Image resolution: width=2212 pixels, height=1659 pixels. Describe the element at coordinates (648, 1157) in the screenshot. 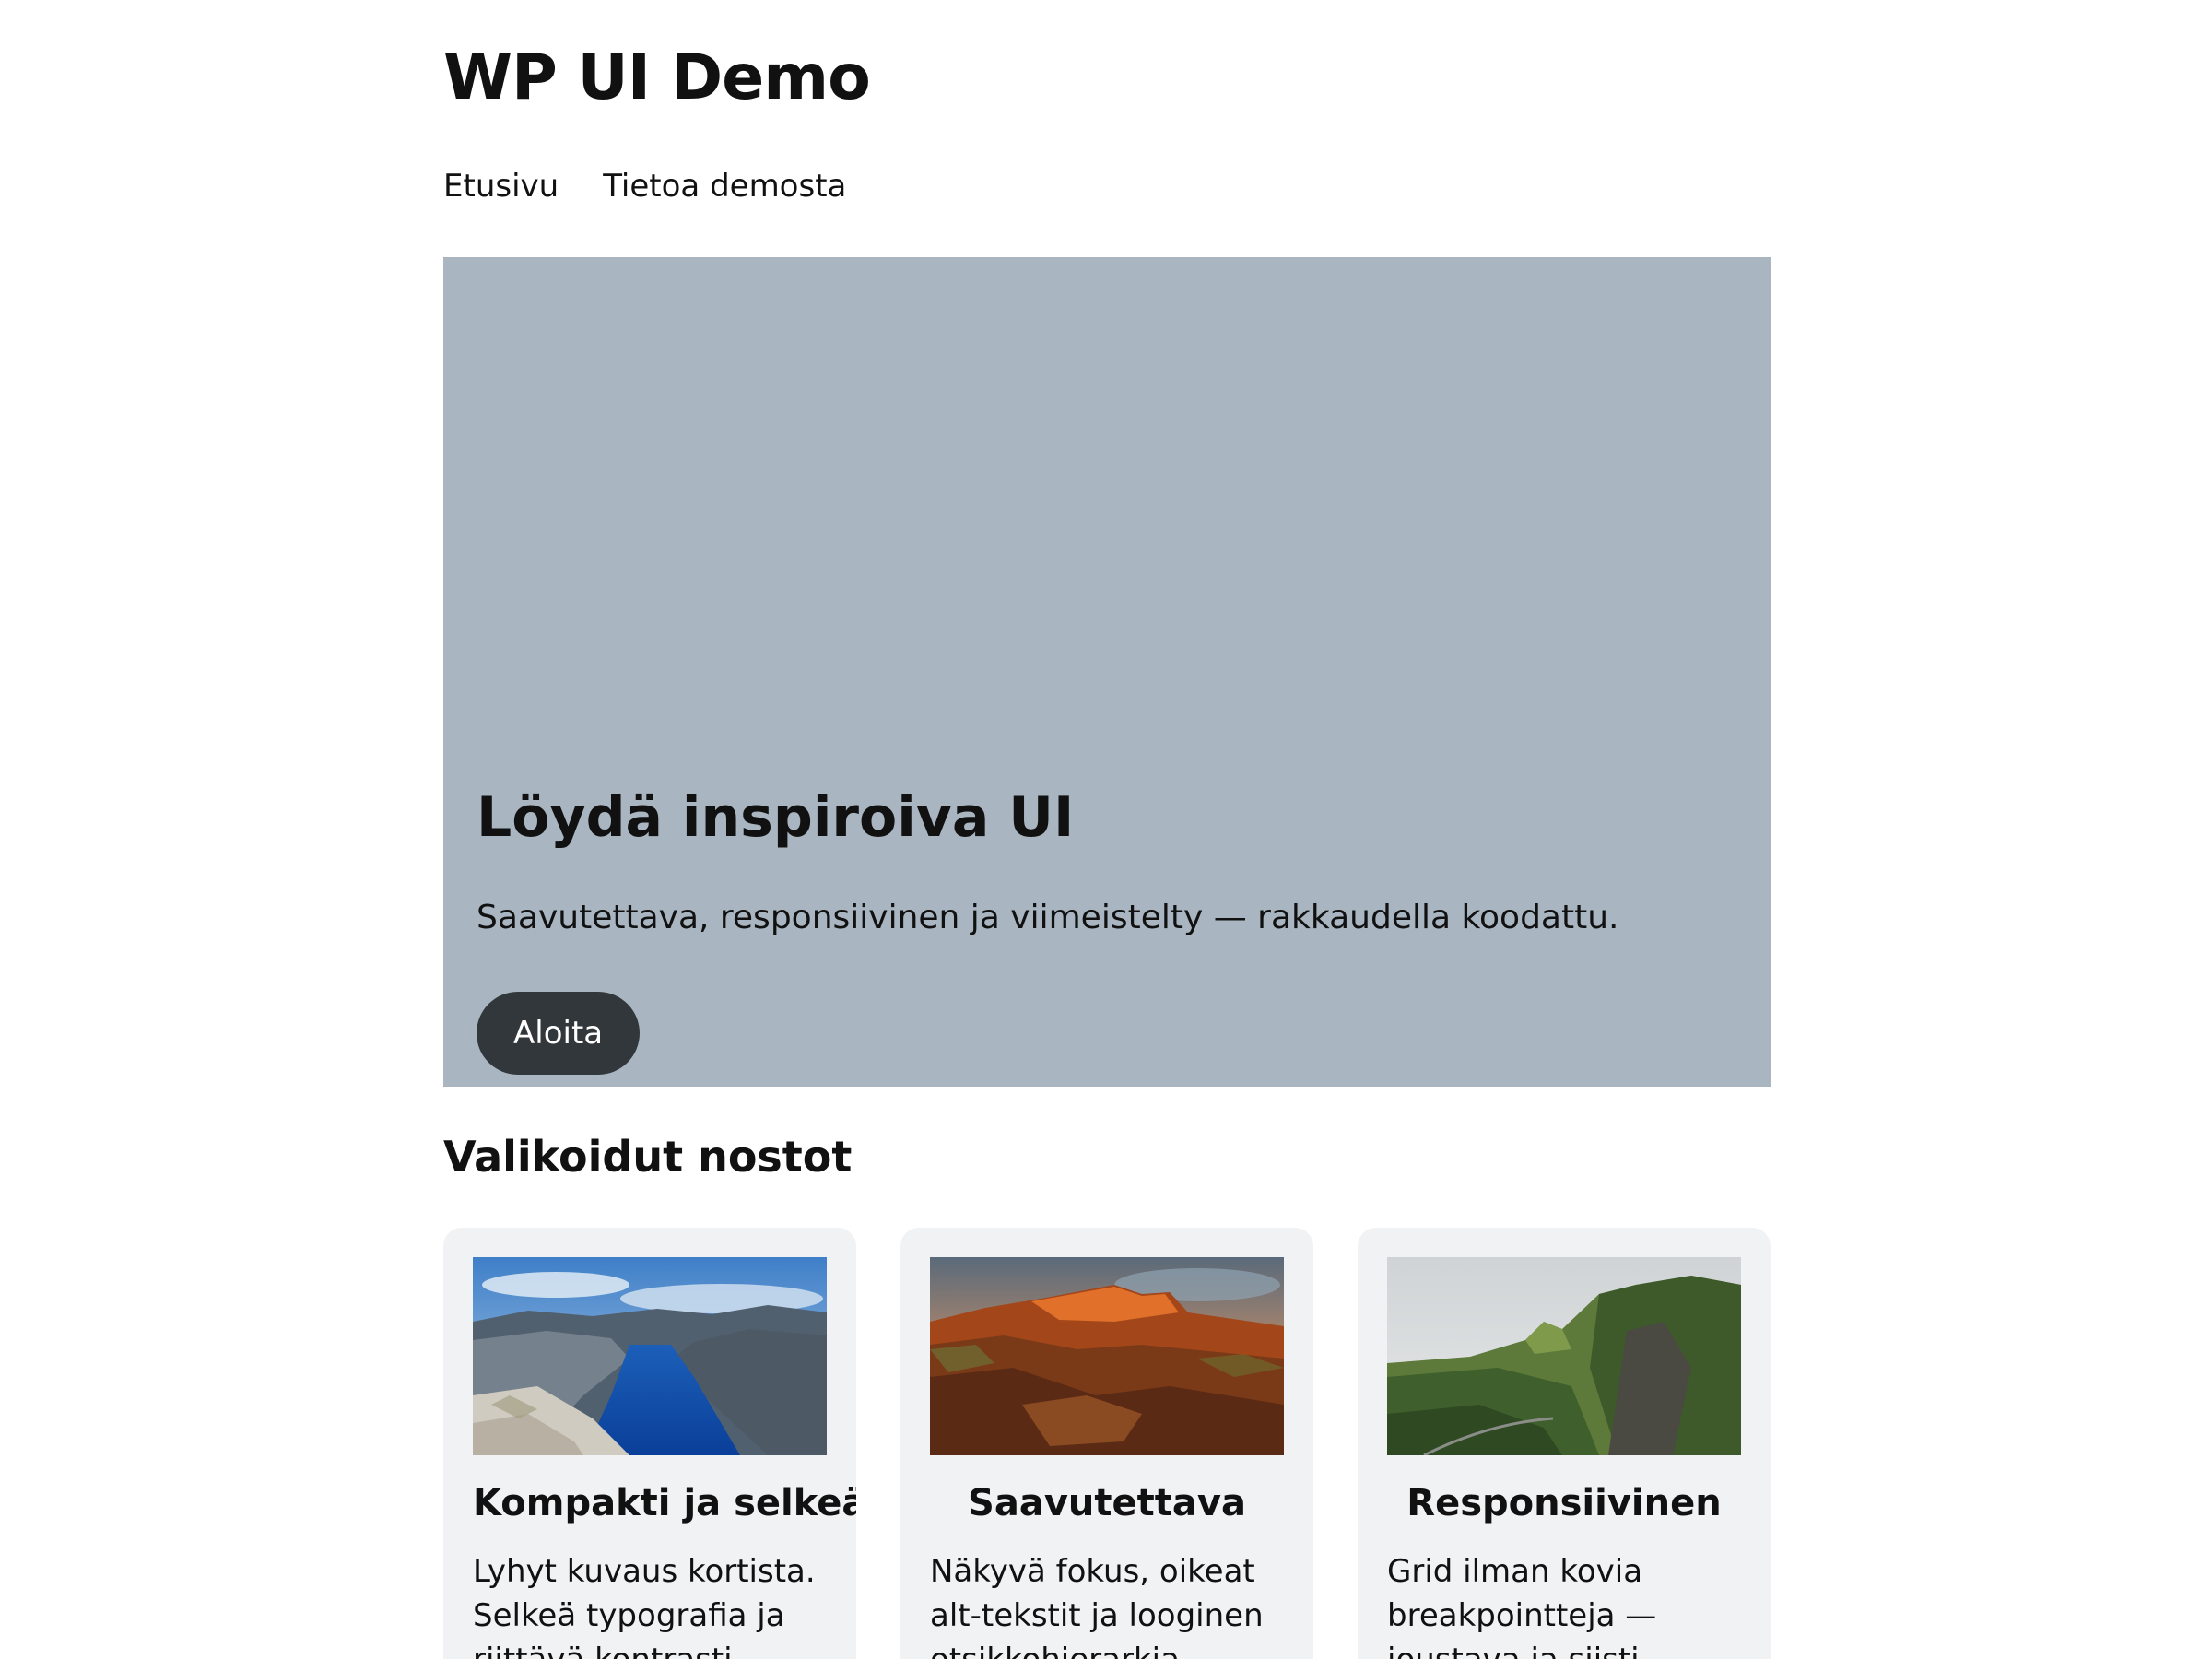

I see `featured-section-title: Valikoidut nostot` at that location.